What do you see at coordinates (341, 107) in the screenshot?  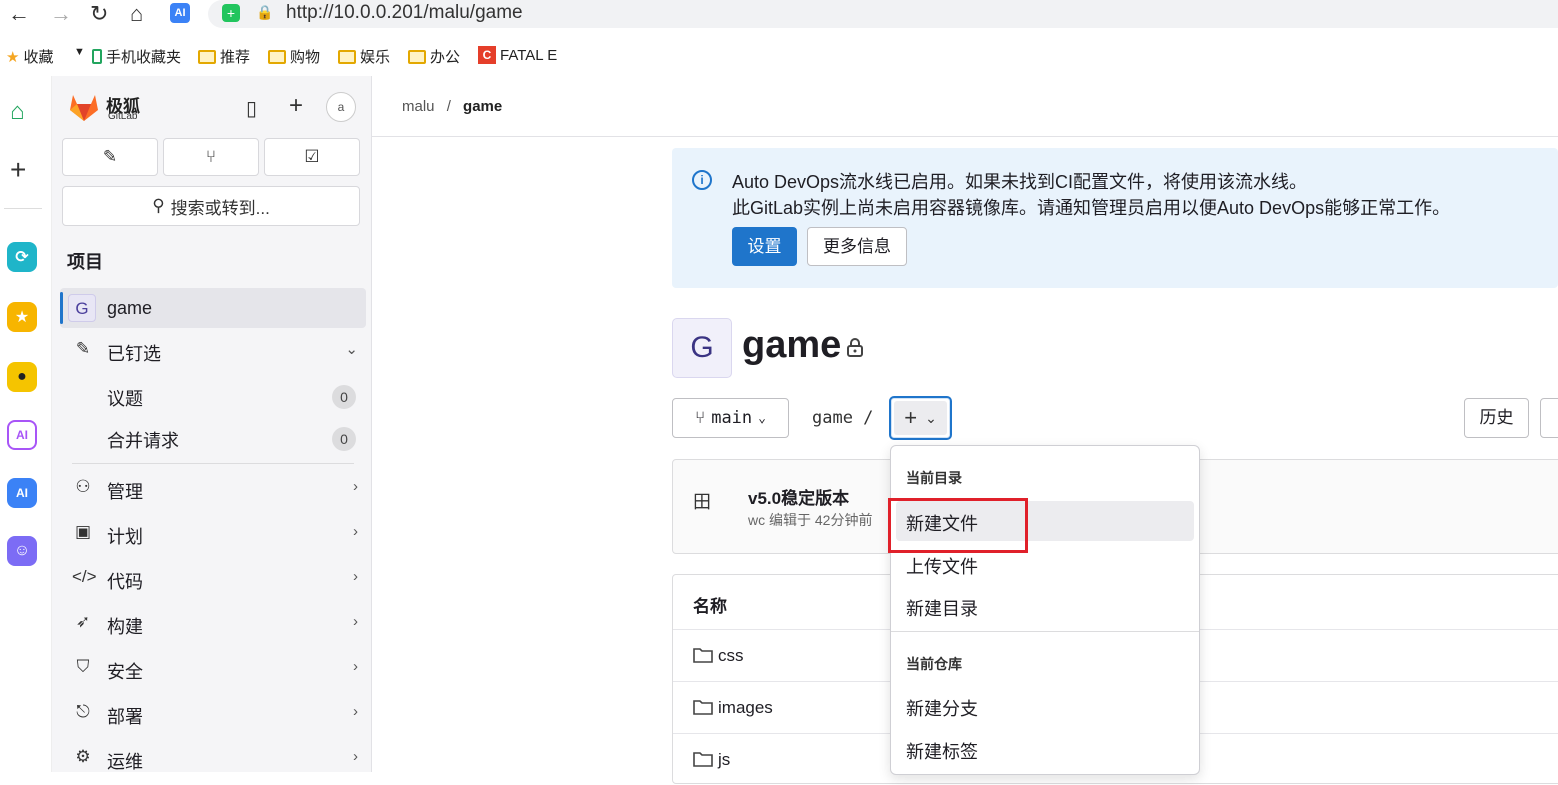 I see `user-avatar: a` at bounding box center [341, 107].